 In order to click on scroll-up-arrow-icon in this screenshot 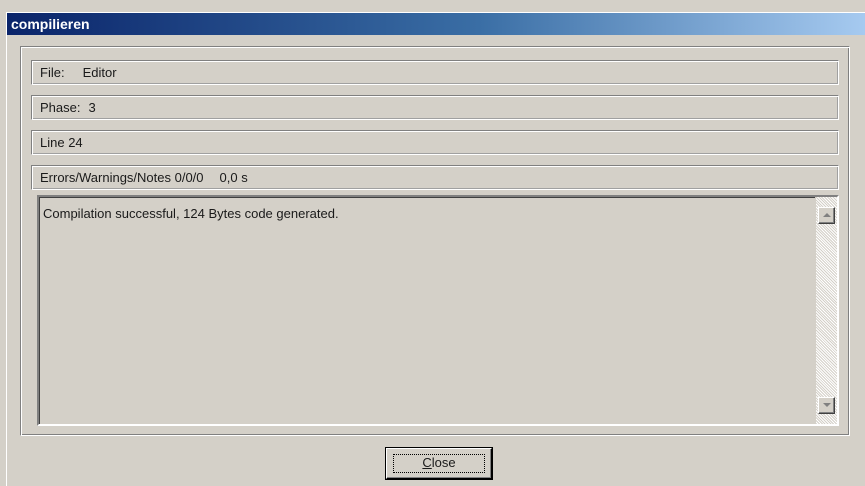, I will do `click(827, 215)`.